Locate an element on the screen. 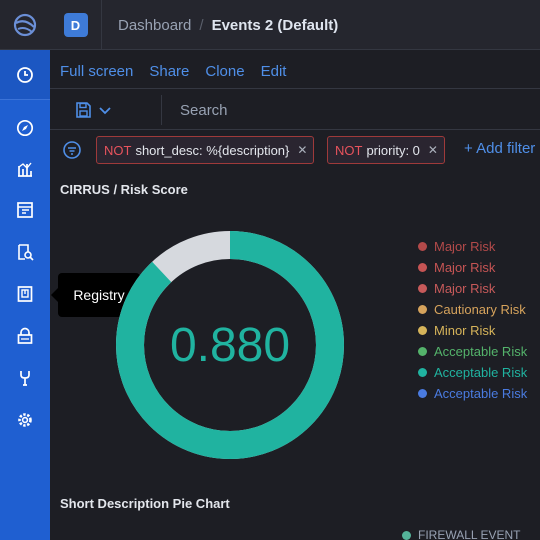 The width and height of the screenshot is (540, 540). sidebar-item-recent is located at coordinates (25, 75).